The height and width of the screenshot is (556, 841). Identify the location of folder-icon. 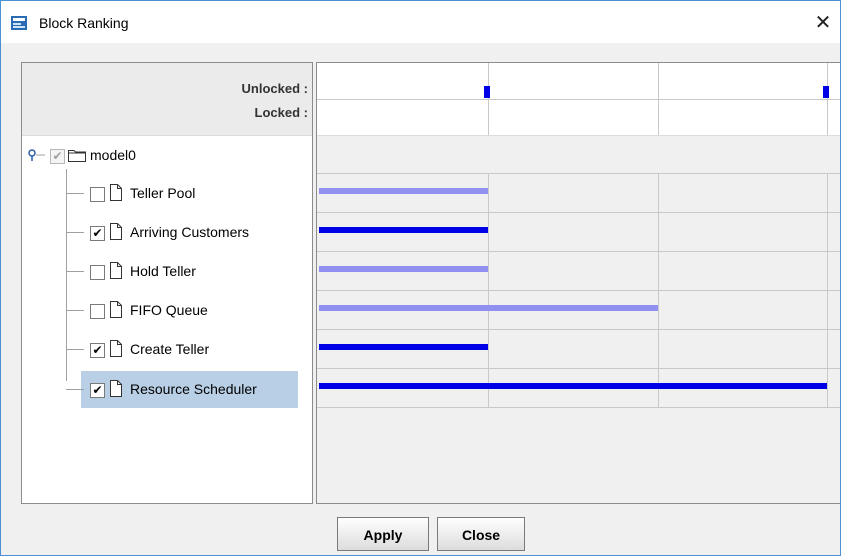
(77, 156).